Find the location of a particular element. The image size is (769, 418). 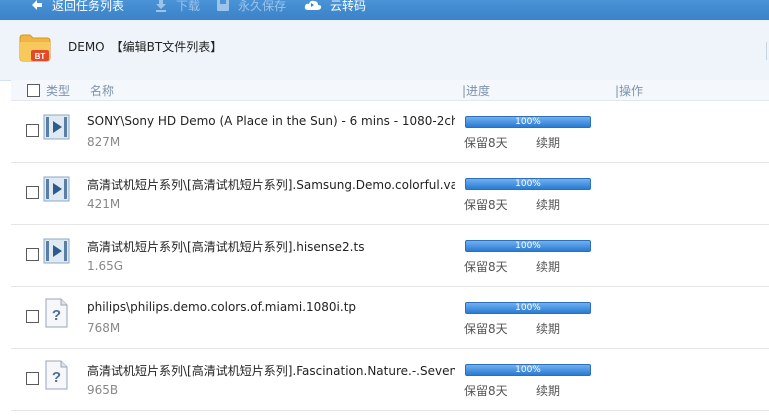

file-size: 768M is located at coordinates (104, 328).